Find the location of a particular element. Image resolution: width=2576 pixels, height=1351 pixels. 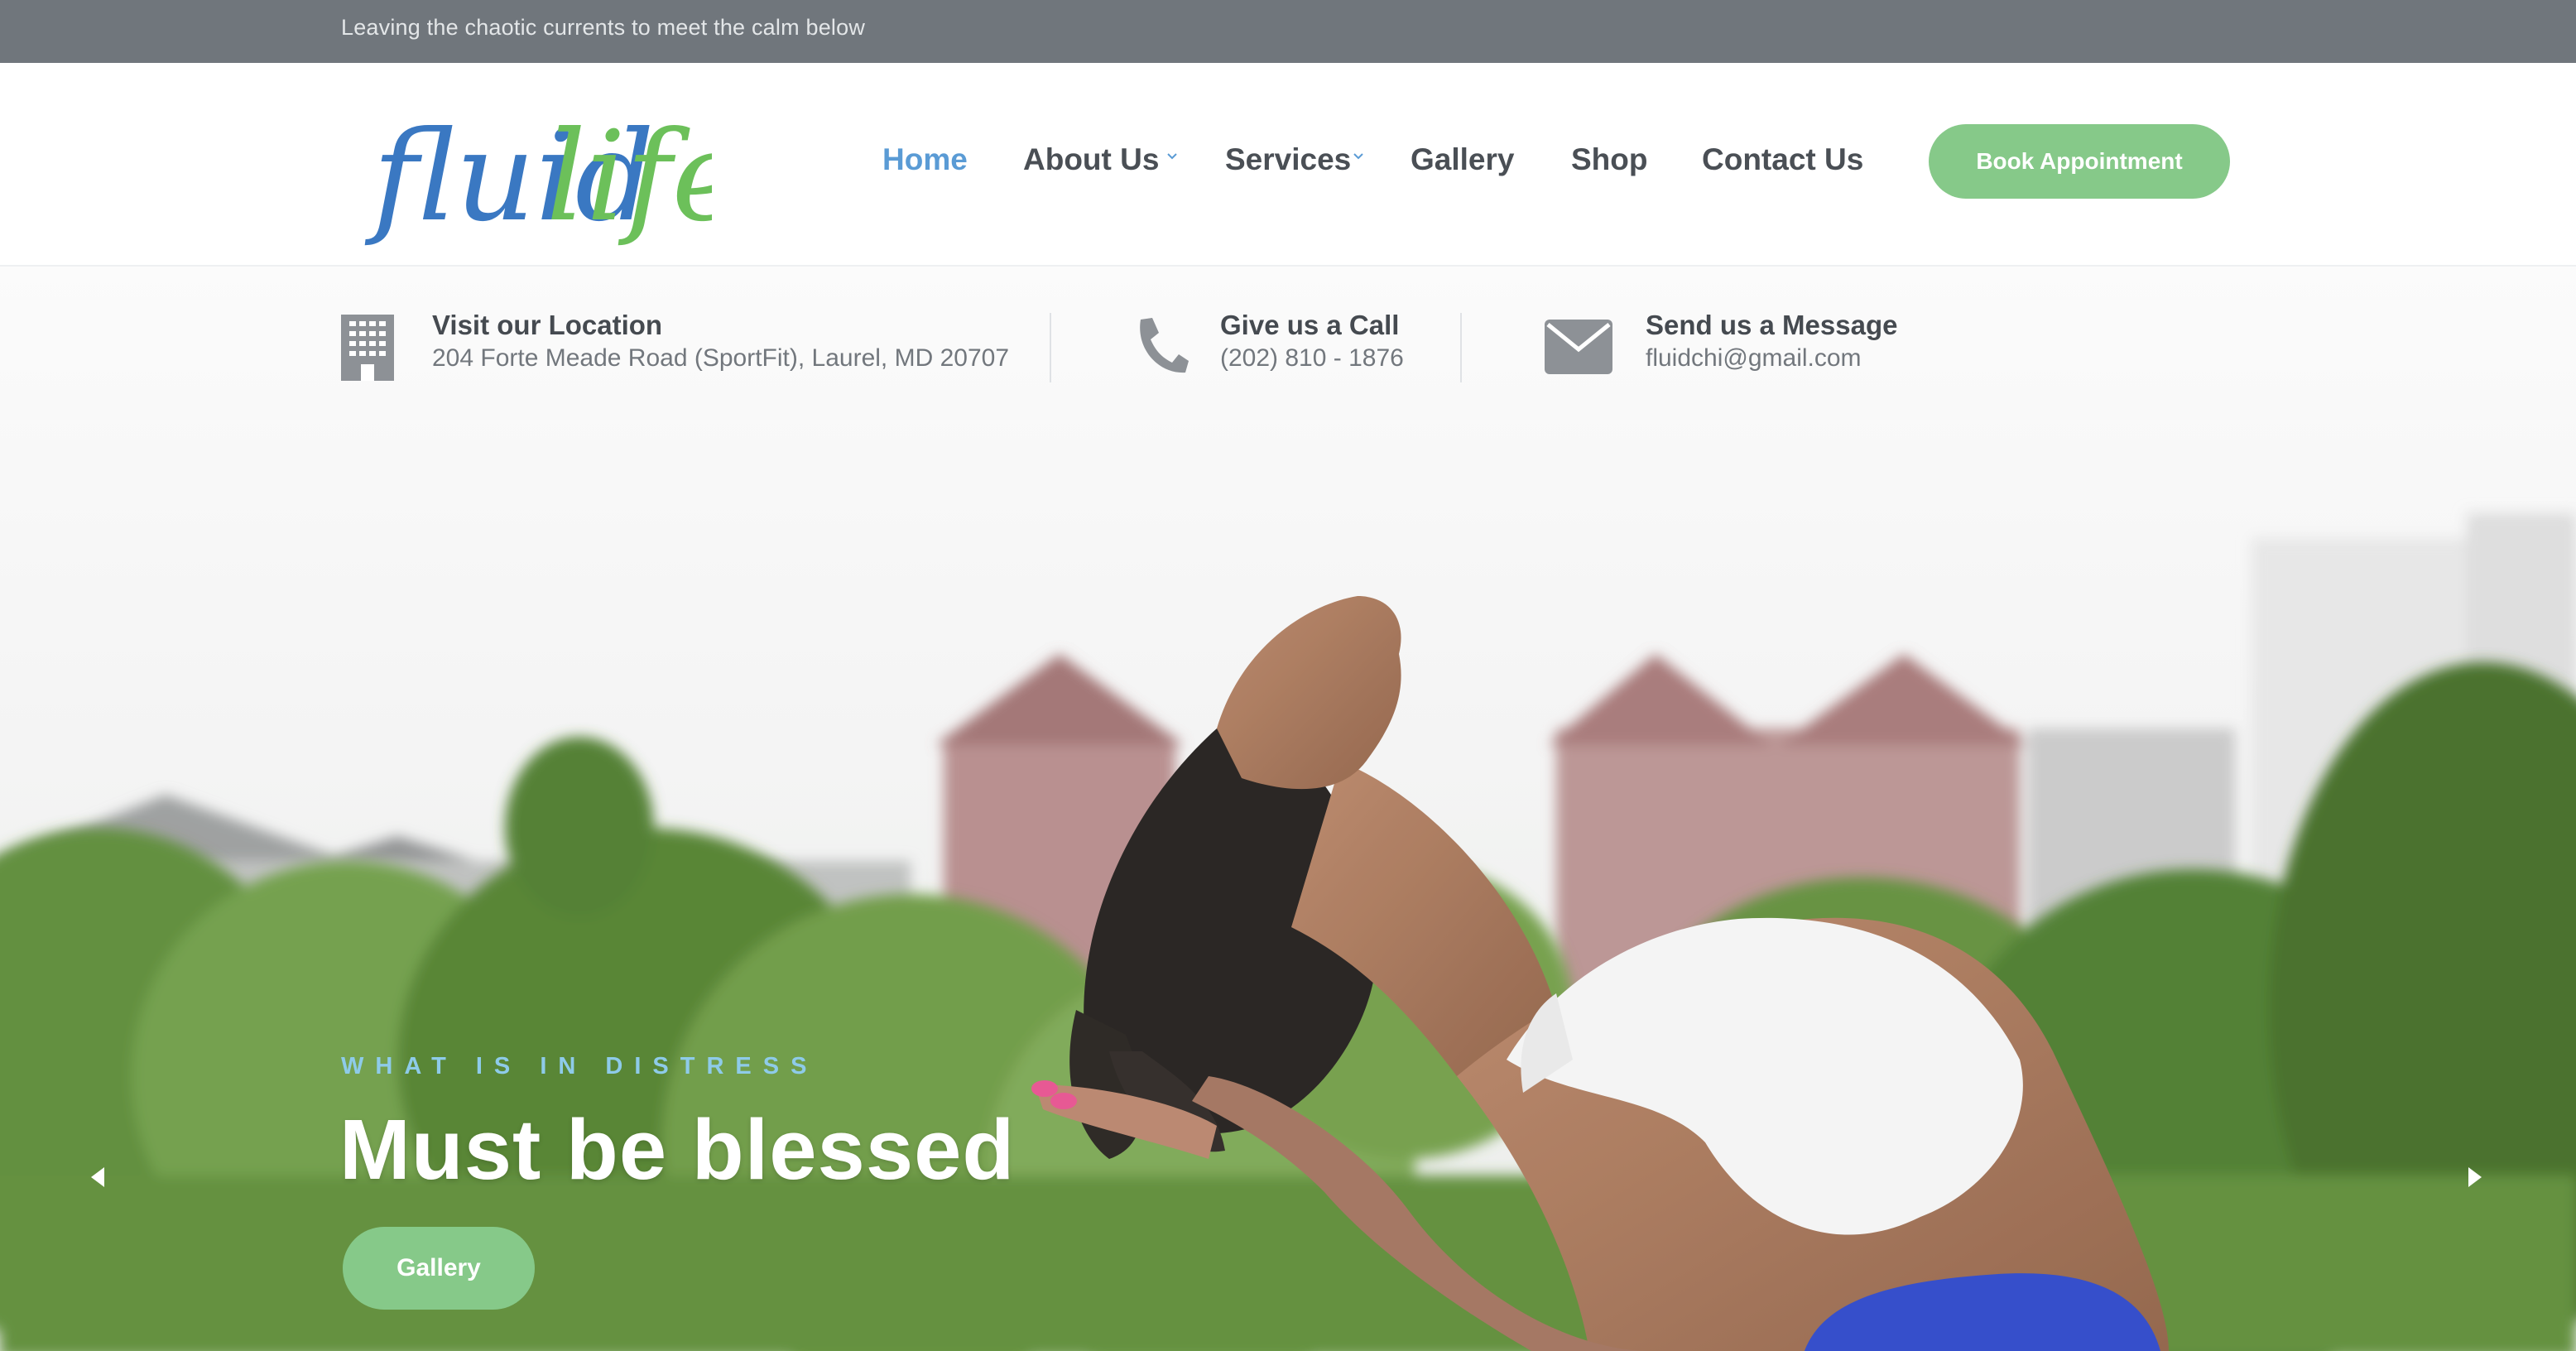

nav-services: Services is located at coordinates (1288, 159).